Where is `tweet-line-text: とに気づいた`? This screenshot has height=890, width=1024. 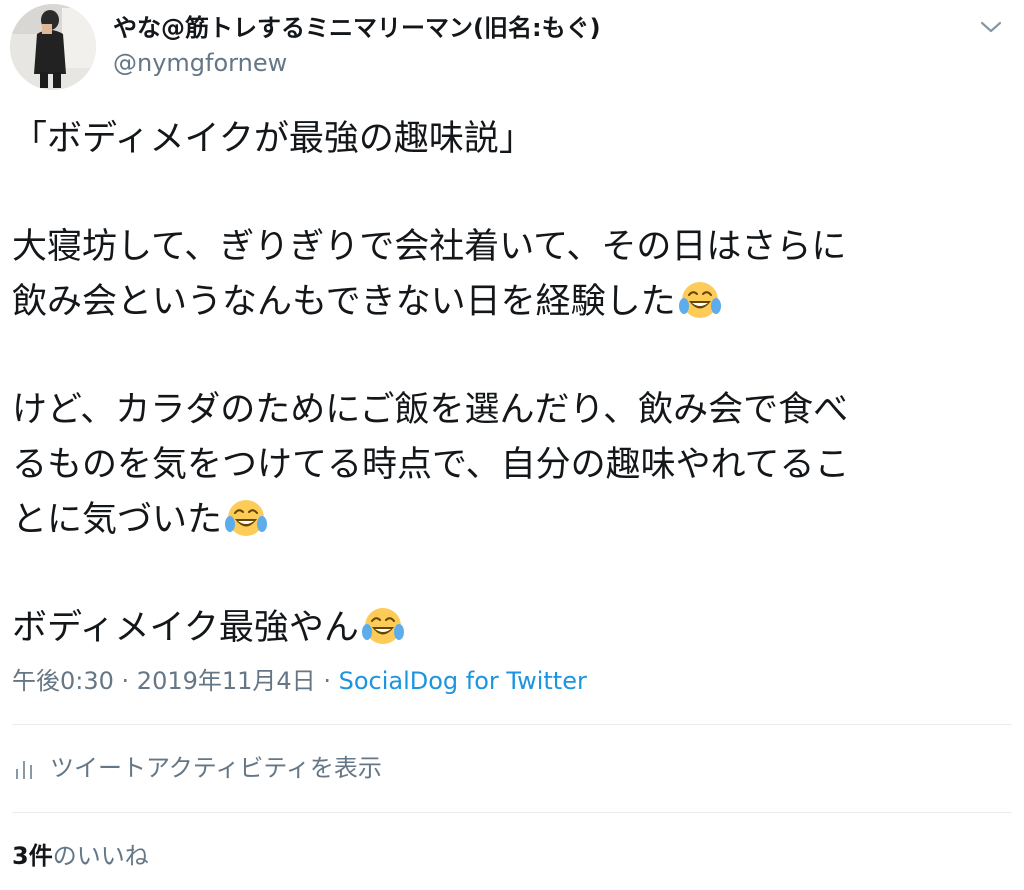
tweet-line-text: とに気づいた is located at coordinates (117, 520).